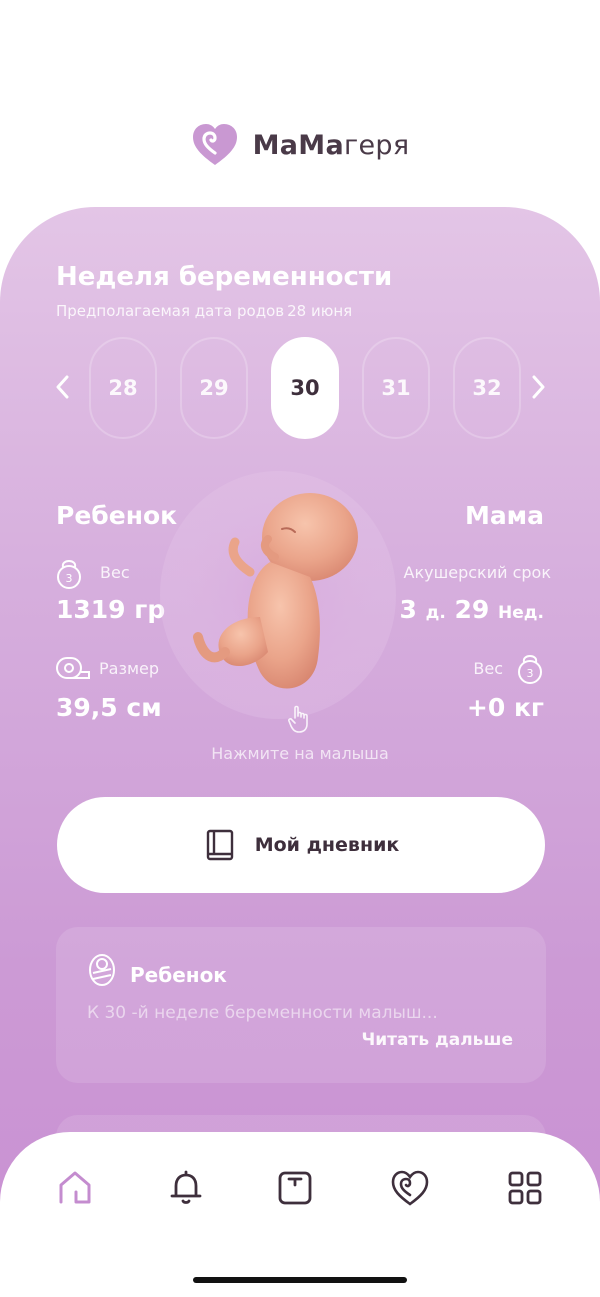 This screenshot has width=600, height=1297. What do you see at coordinates (477, 572) in the screenshot?
I see `mom-term-label: Акушерский срок` at bounding box center [477, 572].